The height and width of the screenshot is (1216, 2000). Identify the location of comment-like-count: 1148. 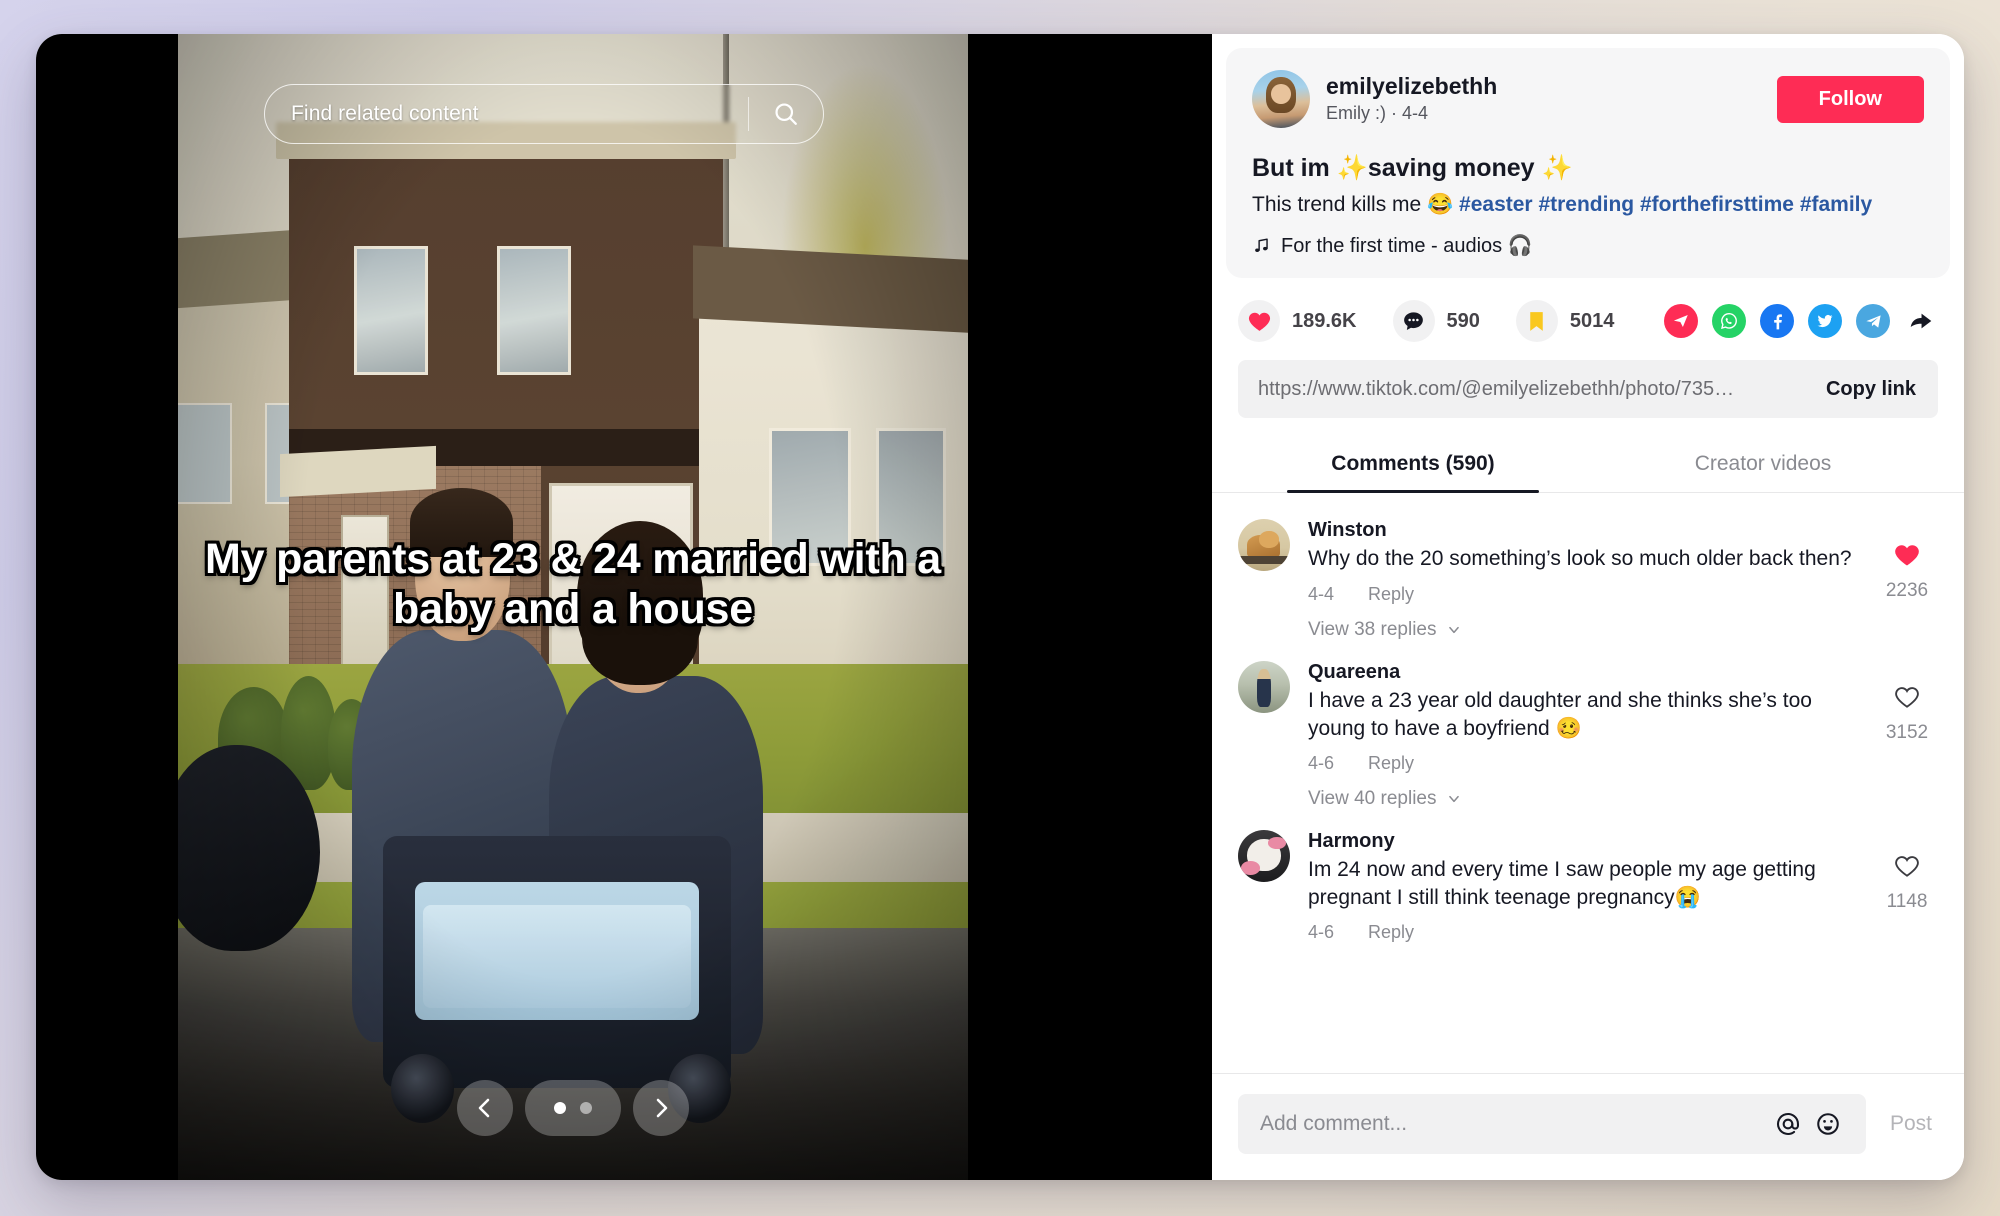
(1907, 901).